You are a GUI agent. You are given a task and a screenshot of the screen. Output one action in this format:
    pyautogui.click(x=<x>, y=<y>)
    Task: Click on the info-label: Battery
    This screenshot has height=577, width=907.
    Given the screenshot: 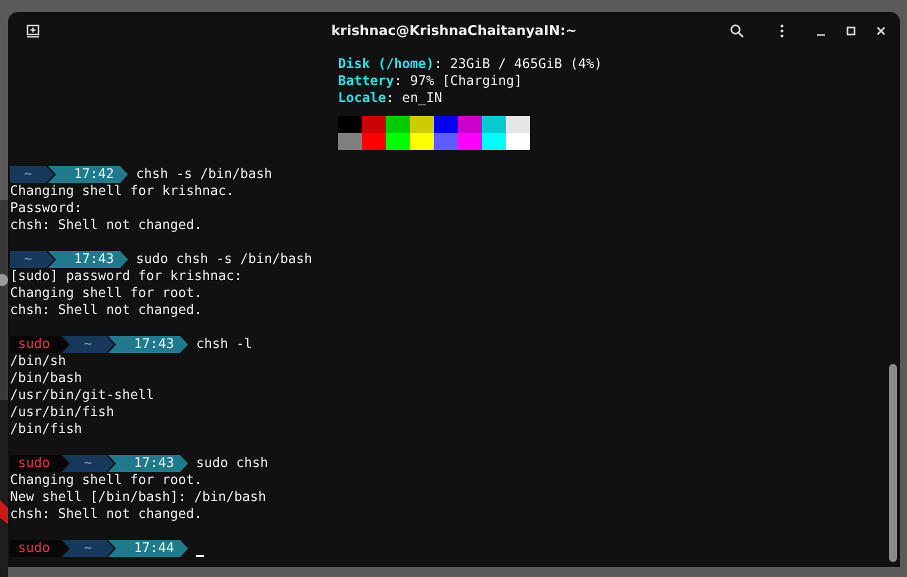 What is the action you would take?
    pyautogui.click(x=366, y=81)
    